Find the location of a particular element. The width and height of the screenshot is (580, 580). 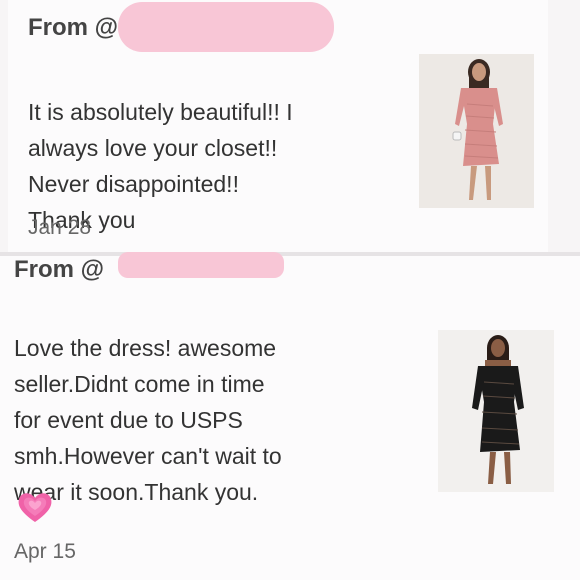

review-date: Jan 28 is located at coordinates (60, 227).